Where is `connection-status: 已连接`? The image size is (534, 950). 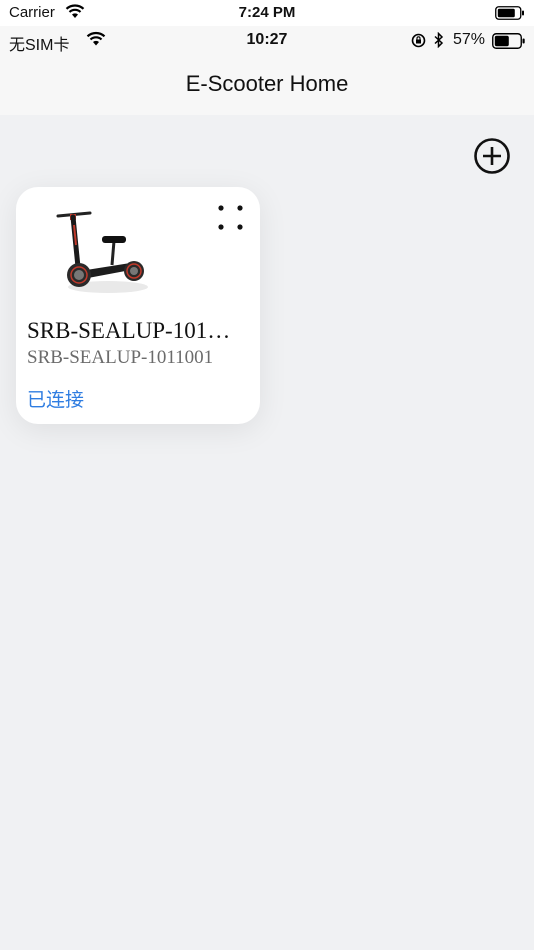
connection-status: 已连接 is located at coordinates (56, 400).